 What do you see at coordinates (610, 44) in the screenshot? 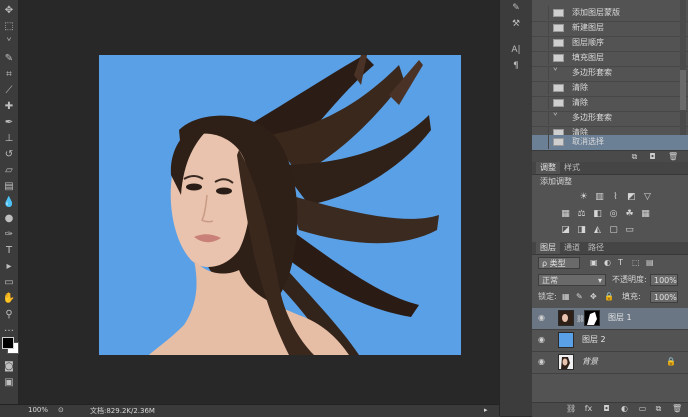
I see `history-item: 图层顺序` at bounding box center [610, 44].